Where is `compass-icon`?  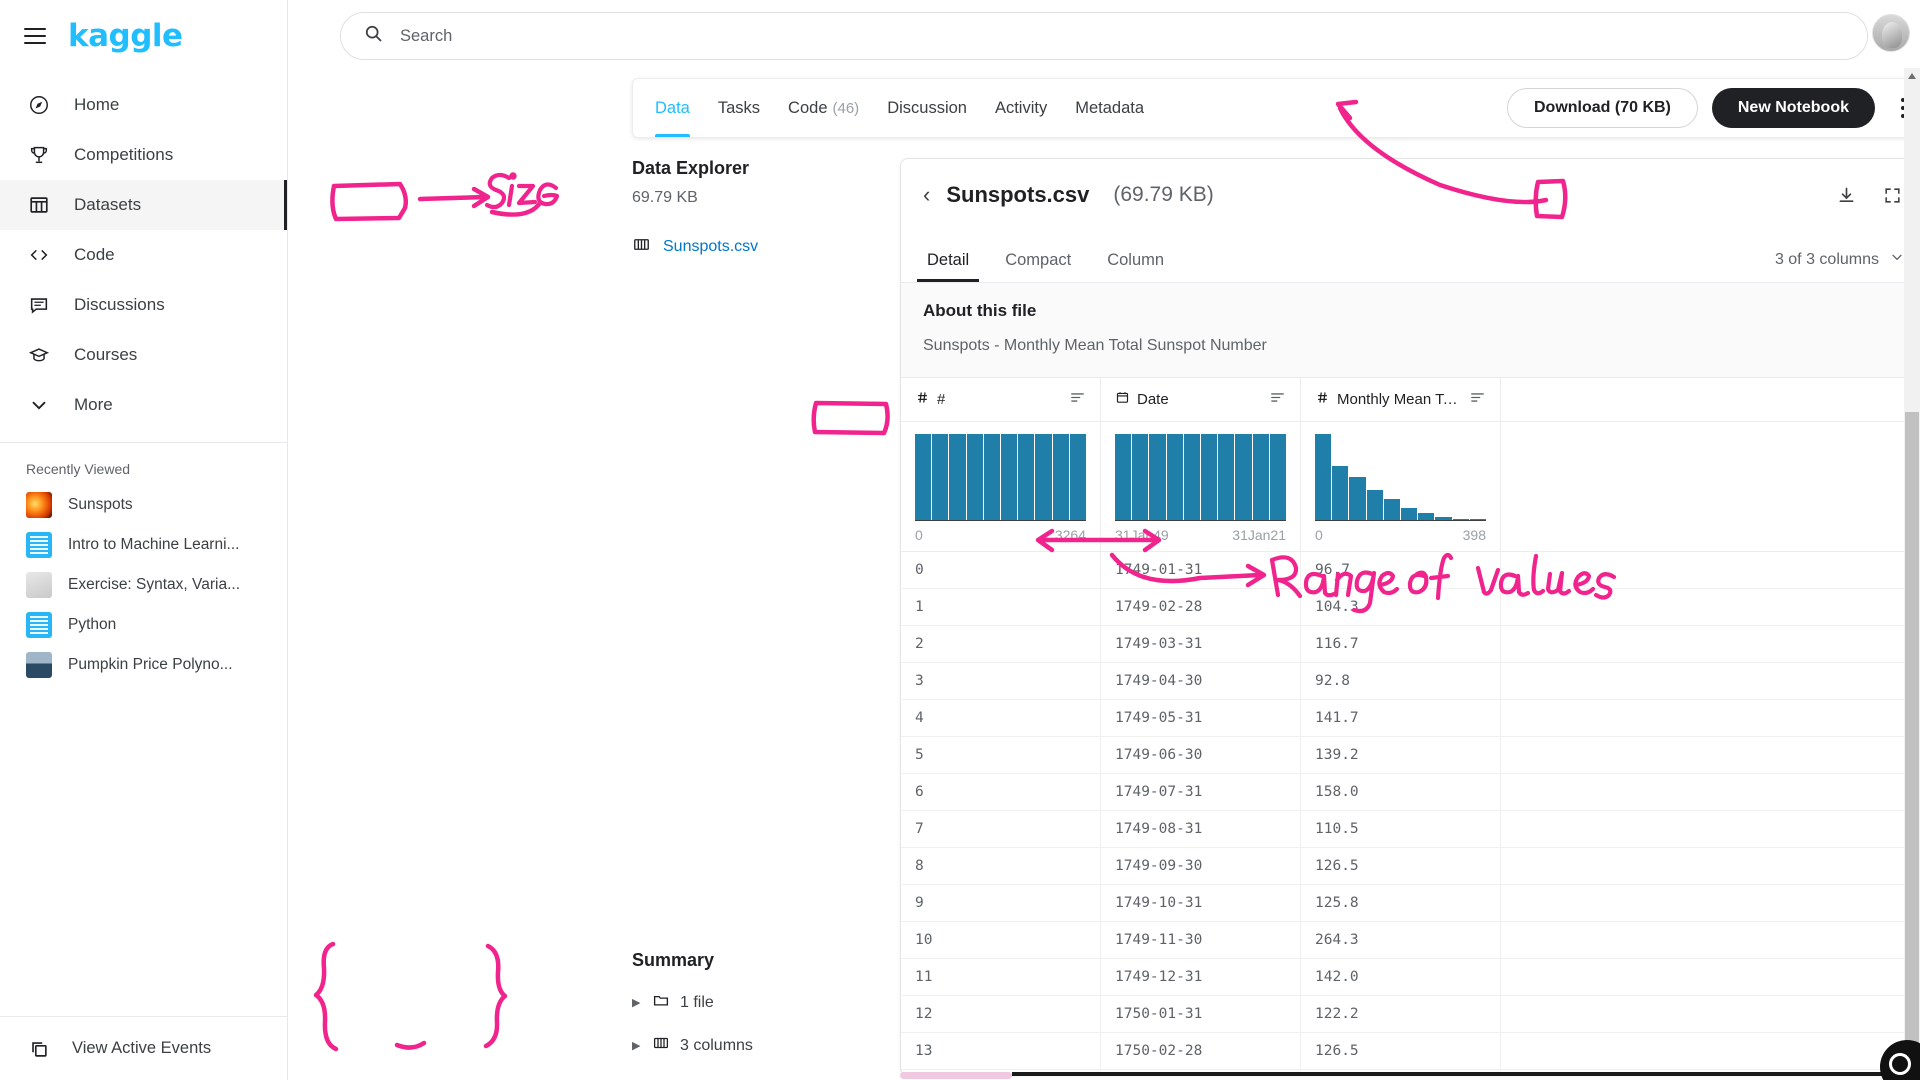 compass-icon is located at coordinates (39, 105).